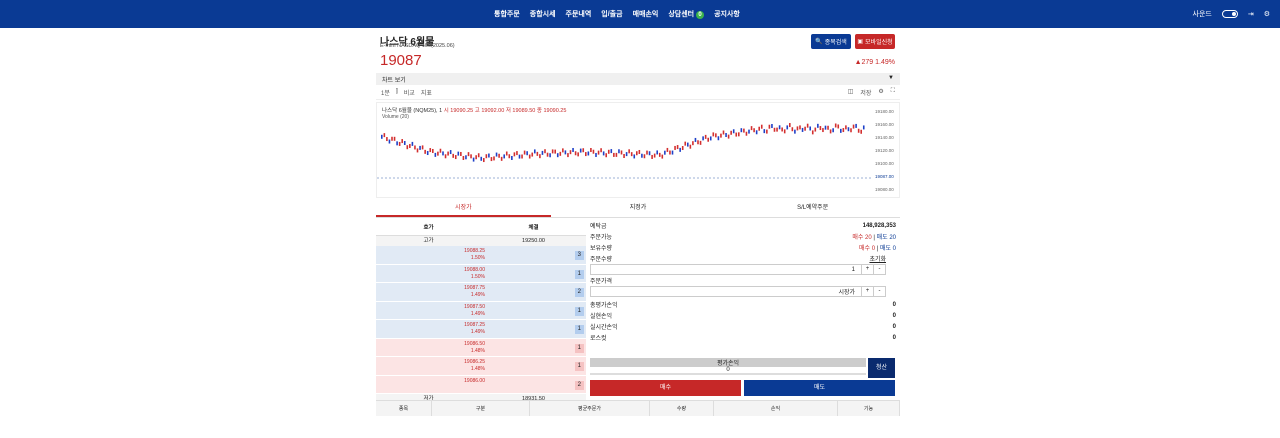 The width and height of the screenshot is (1280, 438). I want to click on tab-limit: 지정가, so click(638, 208).